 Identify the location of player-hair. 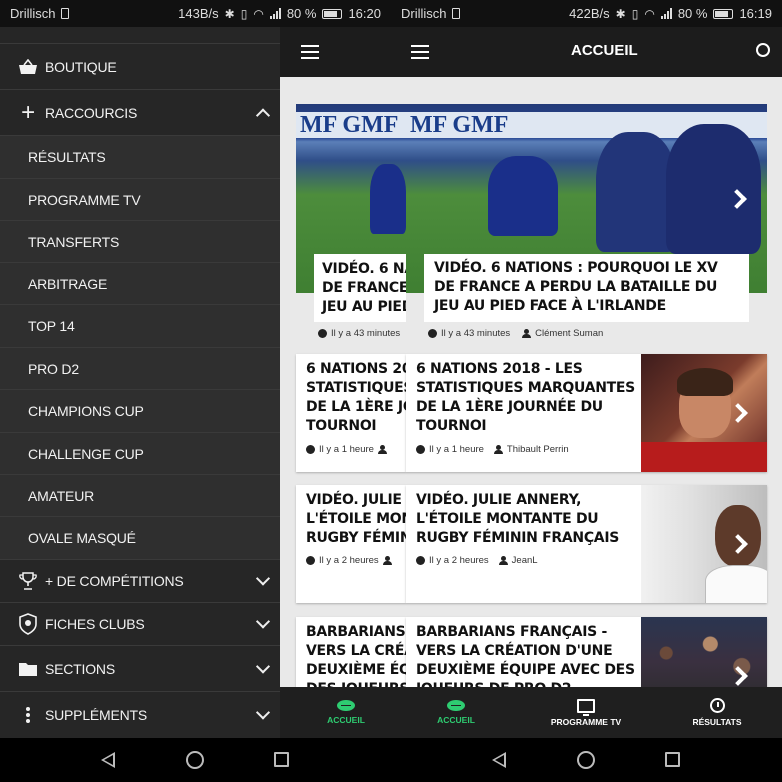
(705, 382).